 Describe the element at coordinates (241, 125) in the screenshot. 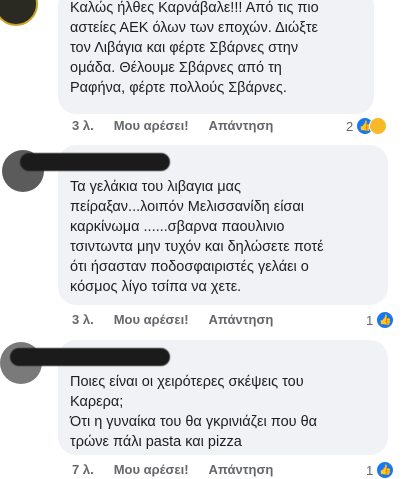

I see `reply-button-1: Απάντηση` at that location.